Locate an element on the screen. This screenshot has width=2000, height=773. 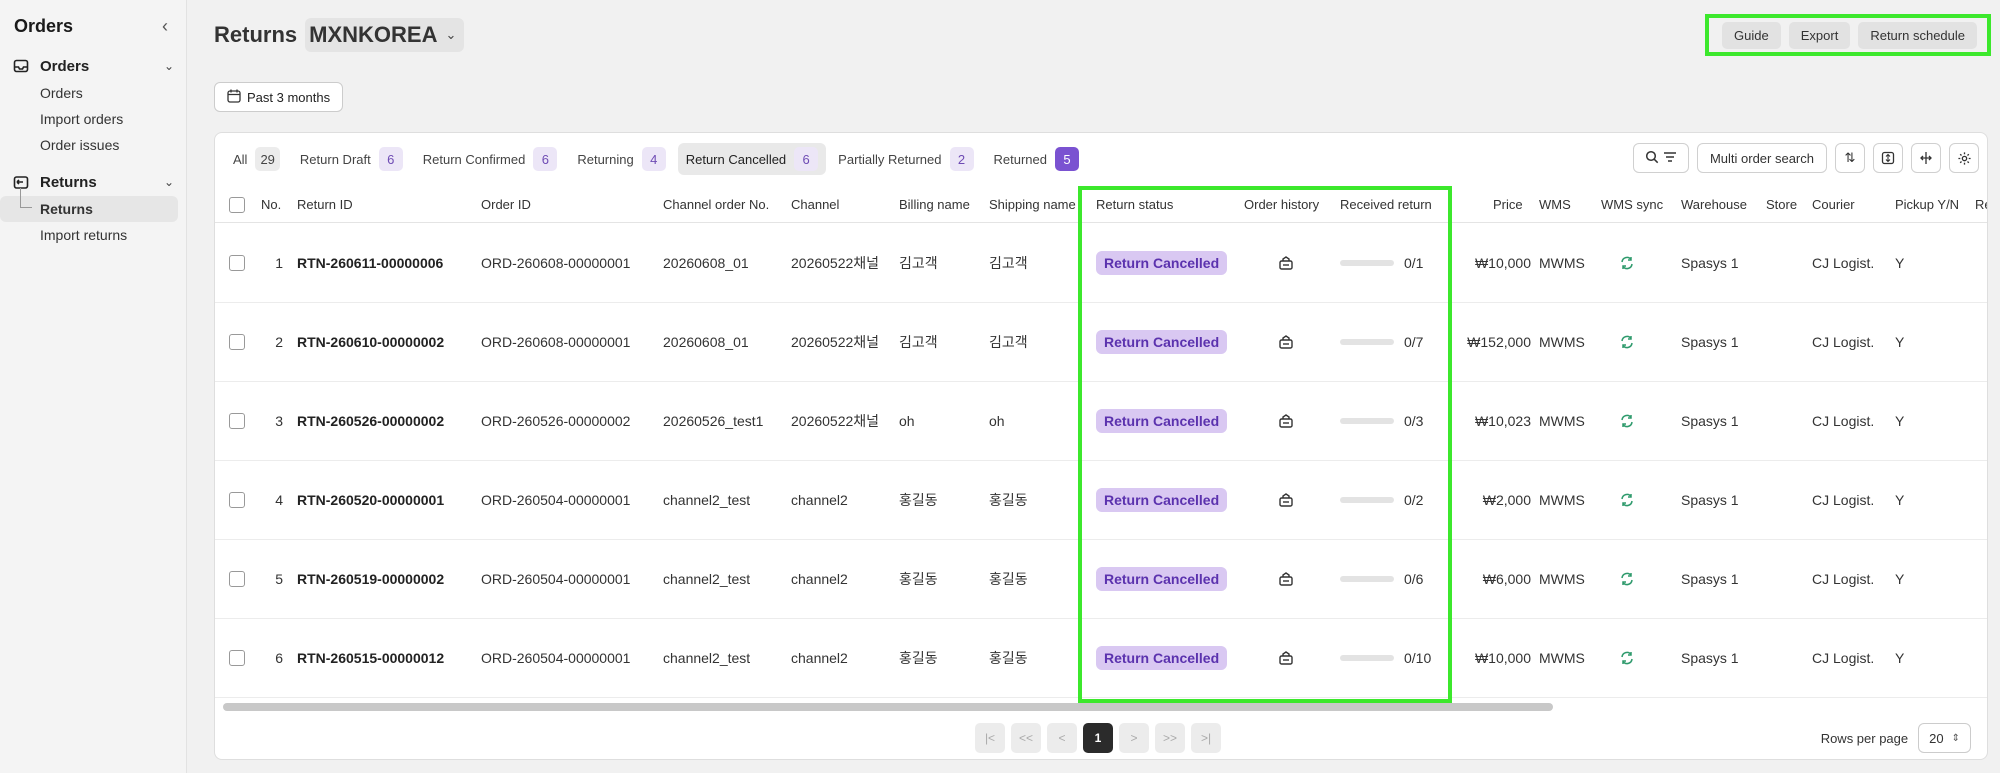
col-no: No. is located at coordinates (271, 204).